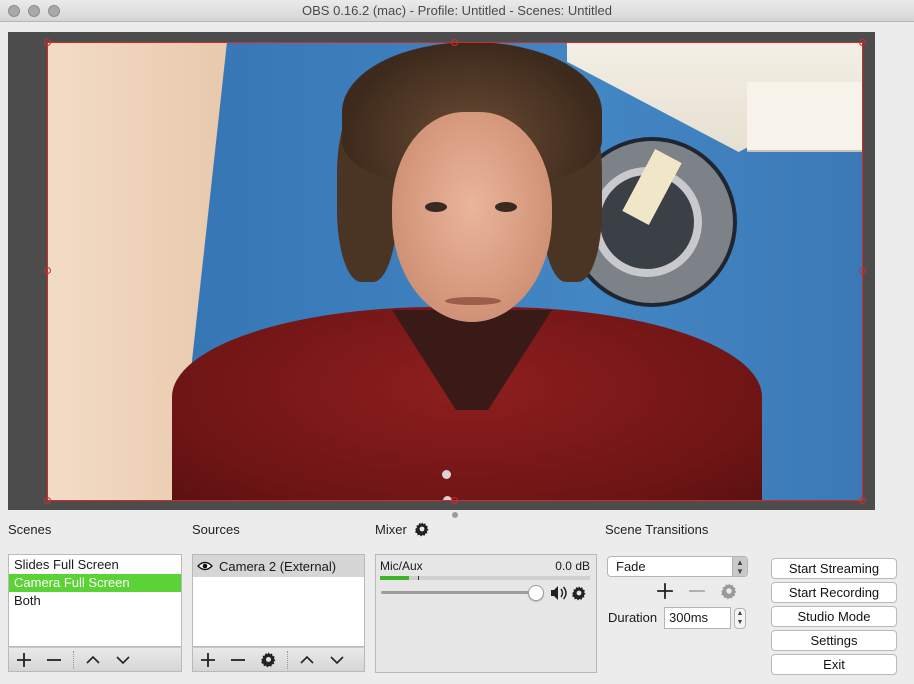  What do you see at coordinates (486, 613) in the screenshot?
I see `mixer-panel: Mic/Aux 0.0 dB` at bounding box center [486, 613].